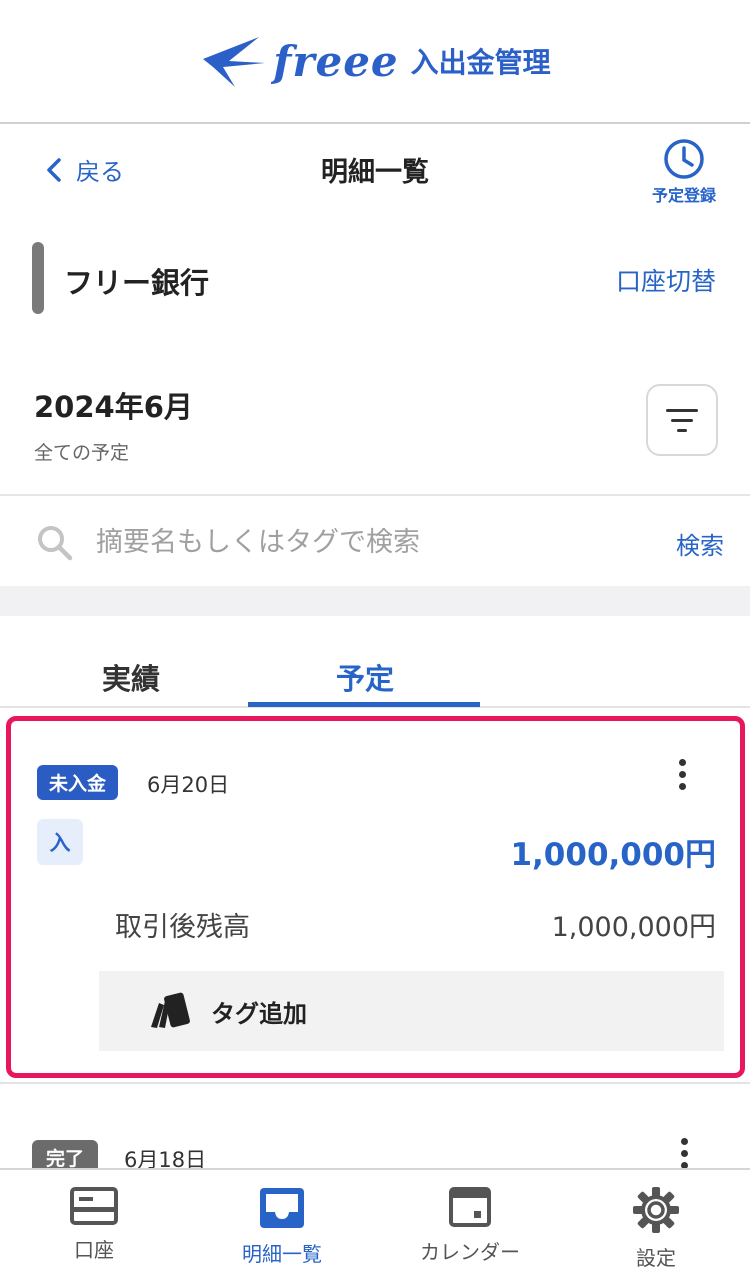 Image resolution: width=750 pixels, height=1280 pixels. What do you see at coordinates (364, 704) in the screenshot?
I see `active-tab-indicator` at bounding box center [364, 704].